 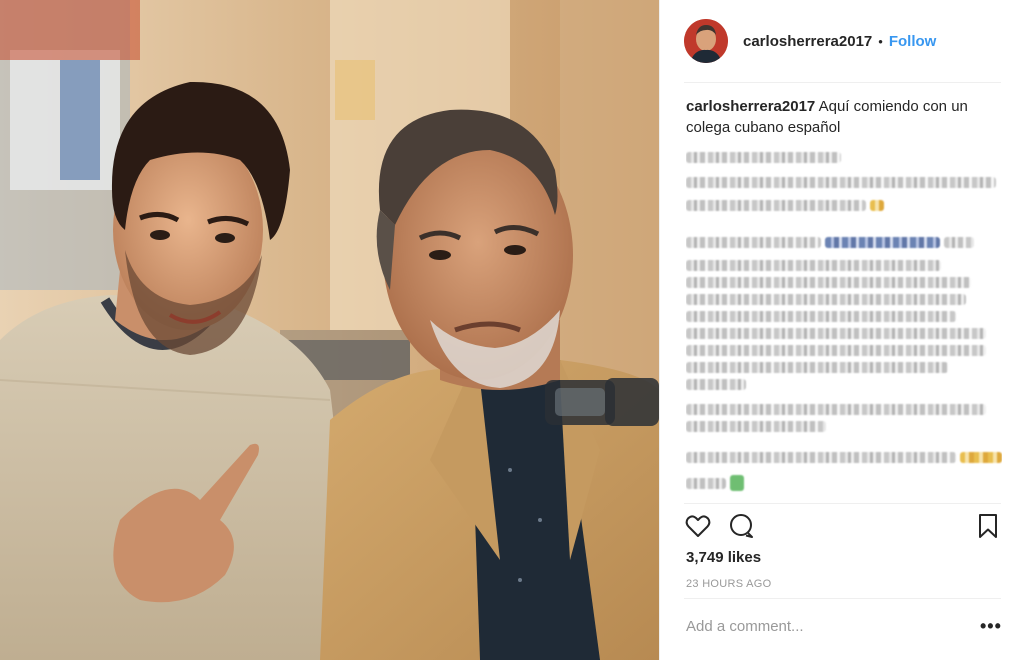 What do you see at coordinates (741, 526) in the screenshot?
I see `comment-bubble-icon` at bounding box center [741, 526].